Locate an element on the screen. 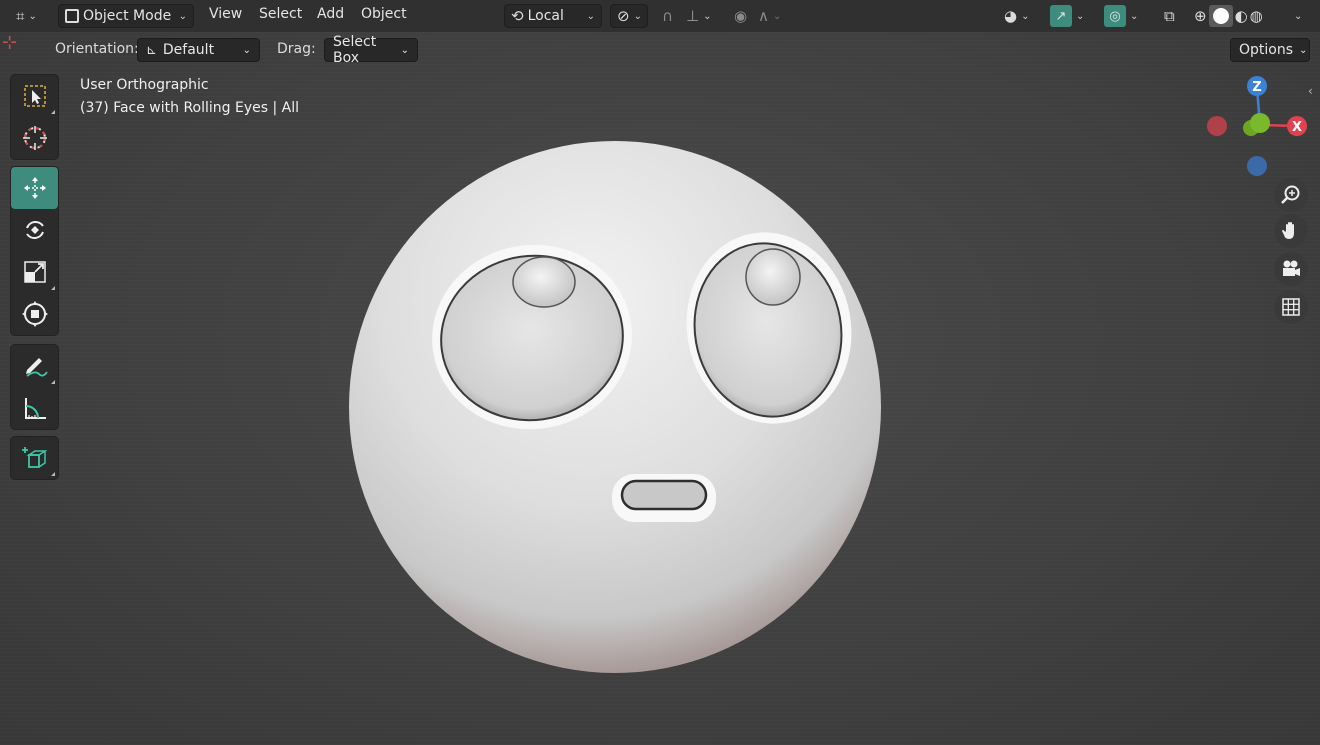 This screenshot has width=1320, height=745. tool-cursor is located at coordinates (34, 138).